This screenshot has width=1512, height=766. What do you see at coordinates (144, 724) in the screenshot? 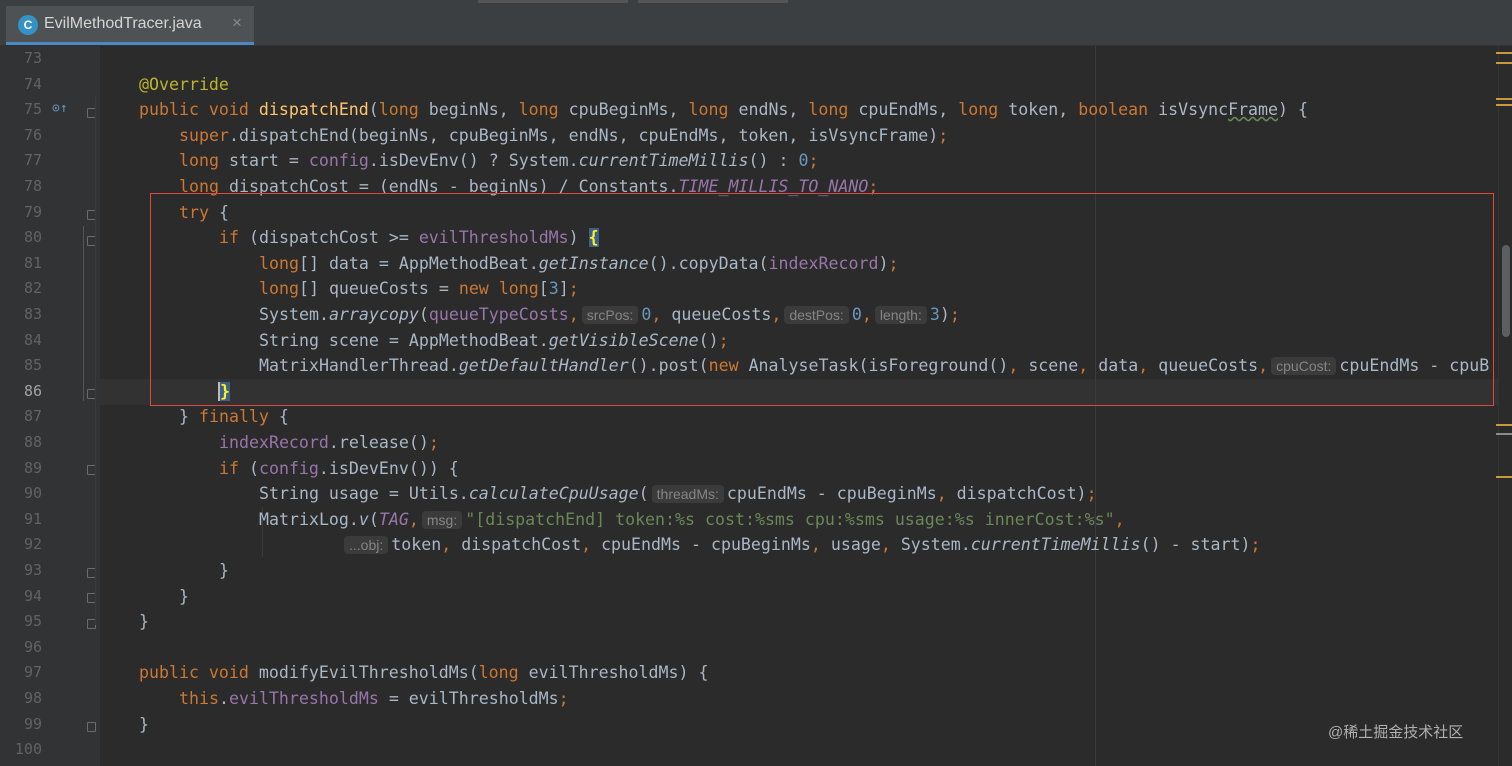
I see `code-line-99: }` at bounding box center [144, 724].